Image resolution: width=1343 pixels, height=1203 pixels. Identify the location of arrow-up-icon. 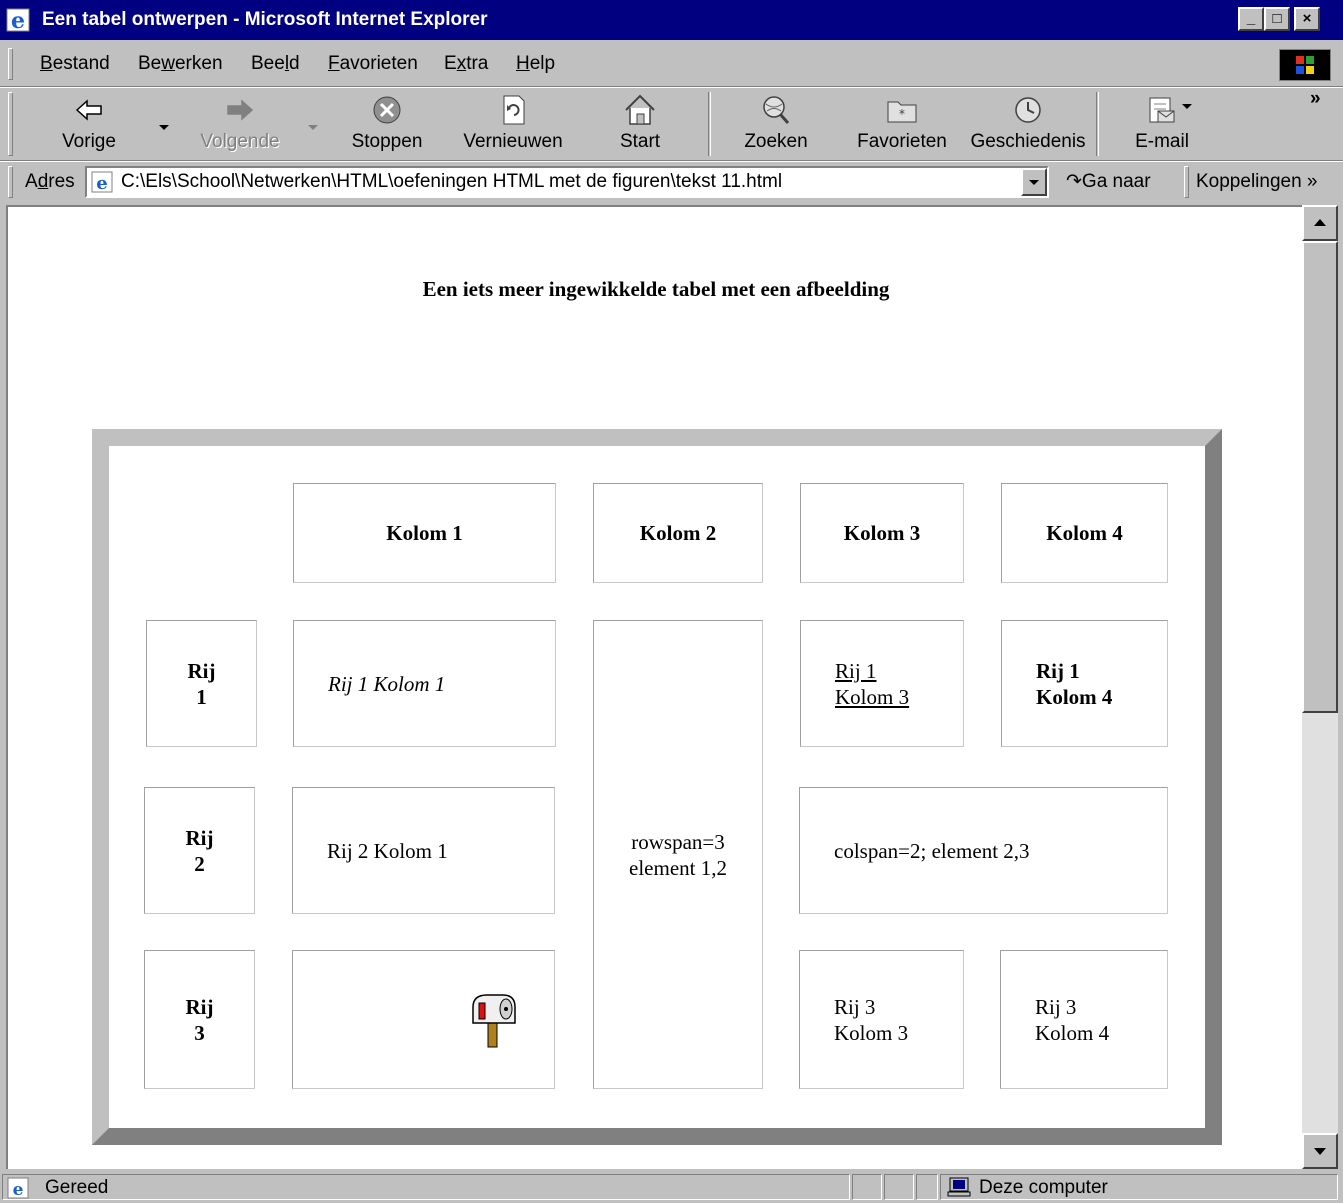
(1320, 222).